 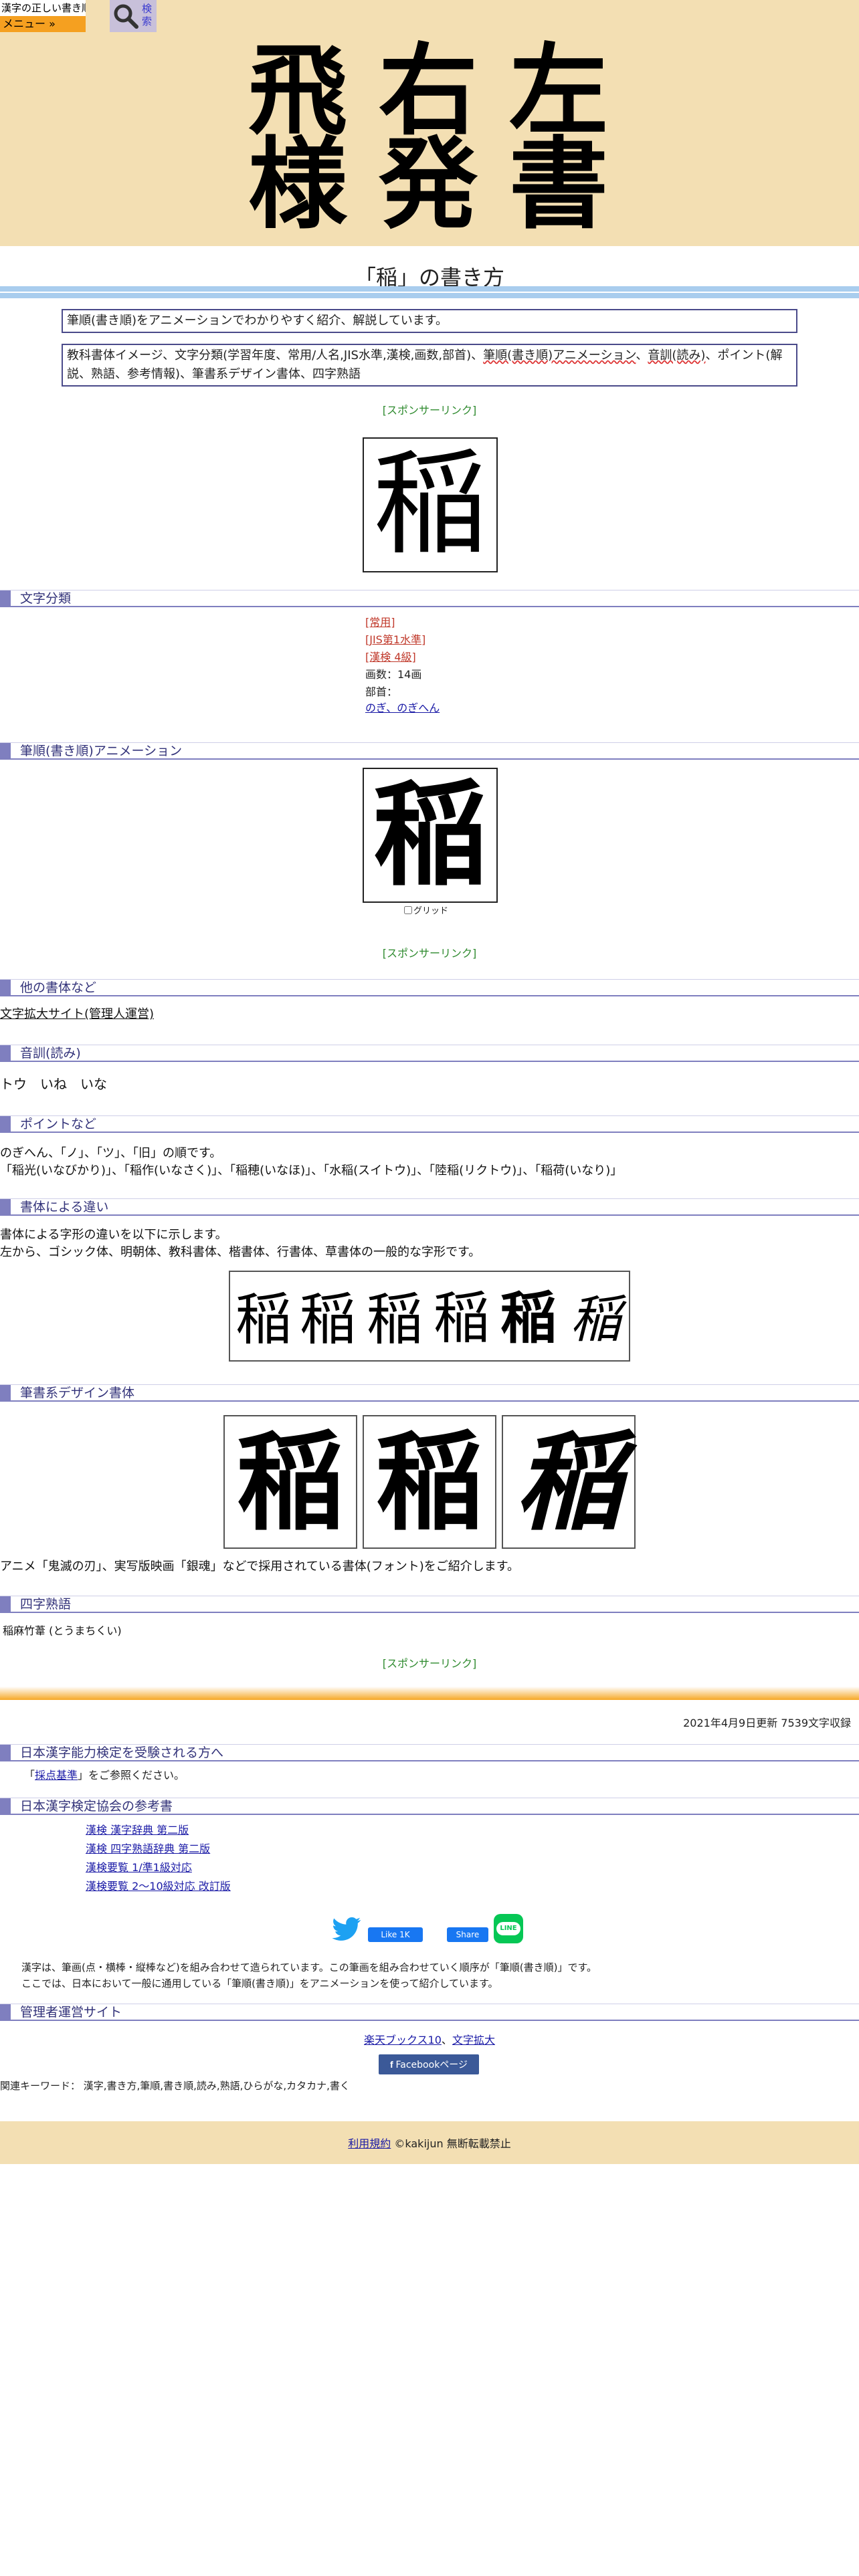 I want to click on line-share-icon: LINE, so click(x=509, y=1928).